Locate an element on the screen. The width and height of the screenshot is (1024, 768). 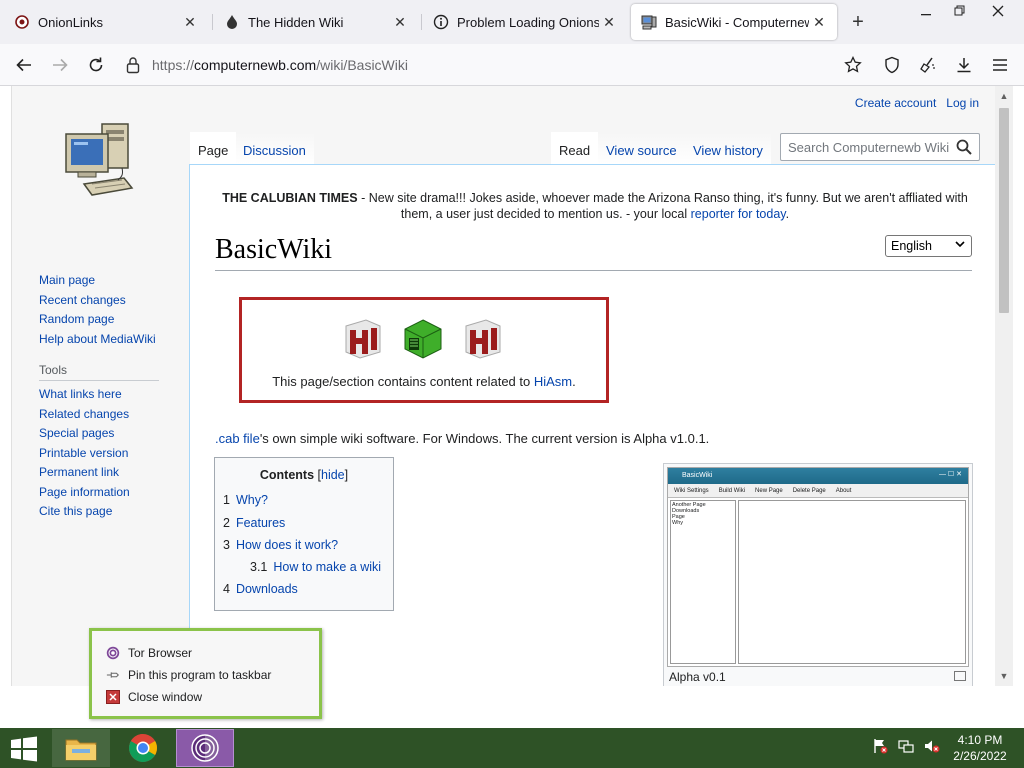
tab-separator is located at coordinates (212, 22).